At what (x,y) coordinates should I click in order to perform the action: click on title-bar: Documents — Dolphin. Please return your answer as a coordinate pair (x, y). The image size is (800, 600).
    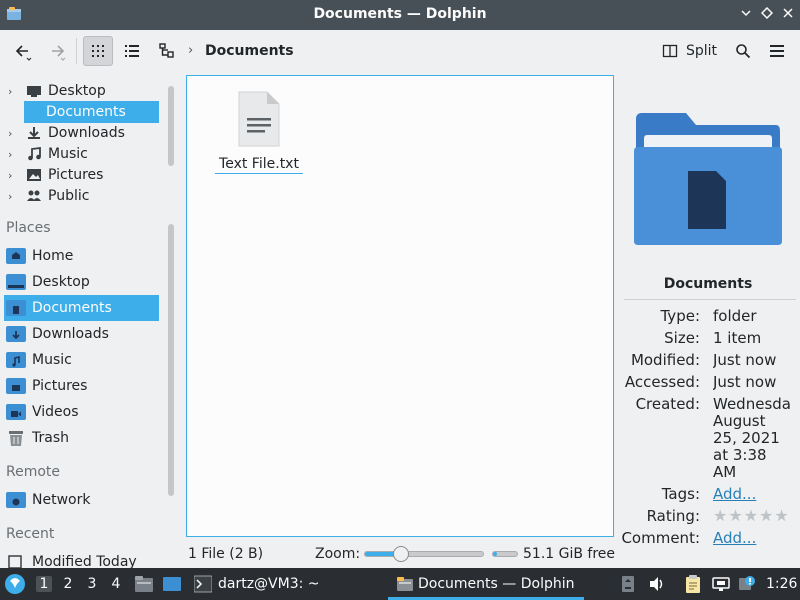
    Looking at the image, I should click on (400, 15).